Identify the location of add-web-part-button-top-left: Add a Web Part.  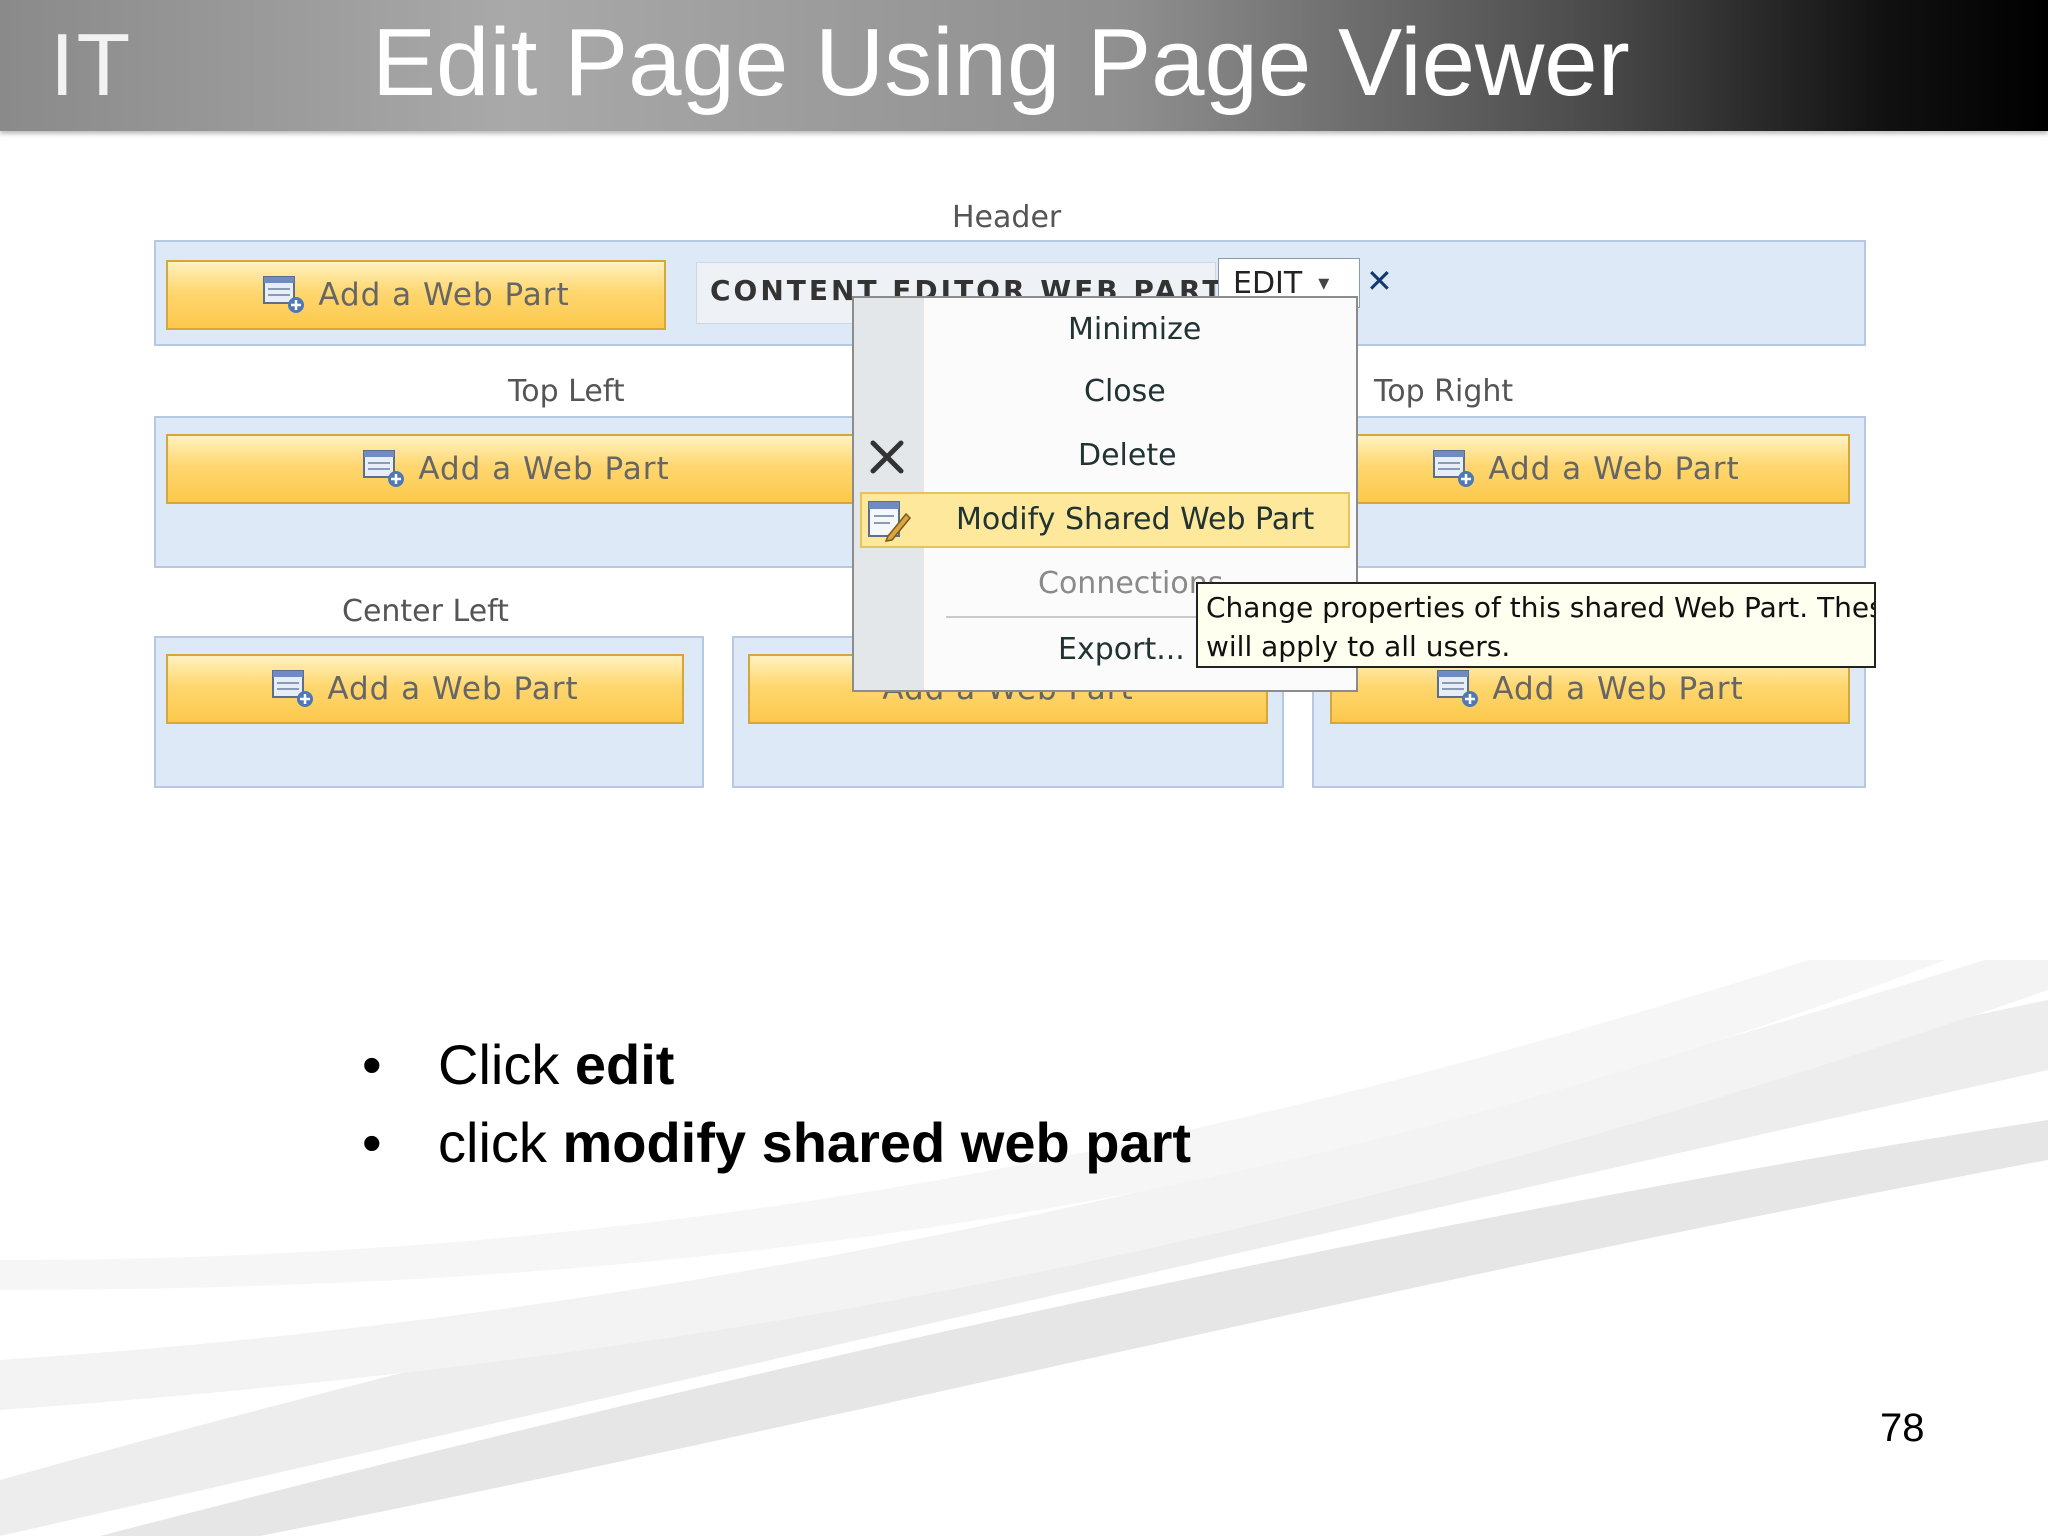
(516, 469).